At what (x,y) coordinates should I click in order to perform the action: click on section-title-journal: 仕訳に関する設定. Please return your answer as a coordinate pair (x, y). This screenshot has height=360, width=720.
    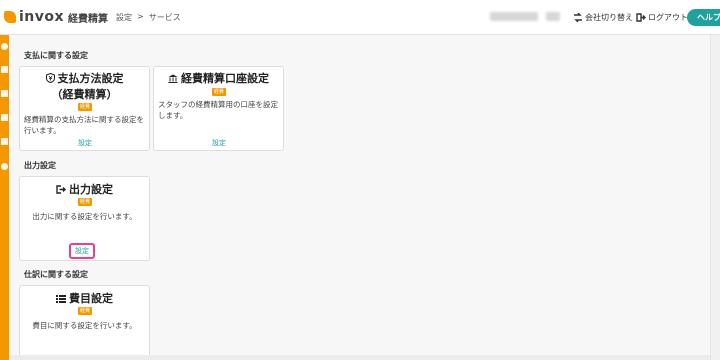
    Looking at the image, I should click on (56, 274).